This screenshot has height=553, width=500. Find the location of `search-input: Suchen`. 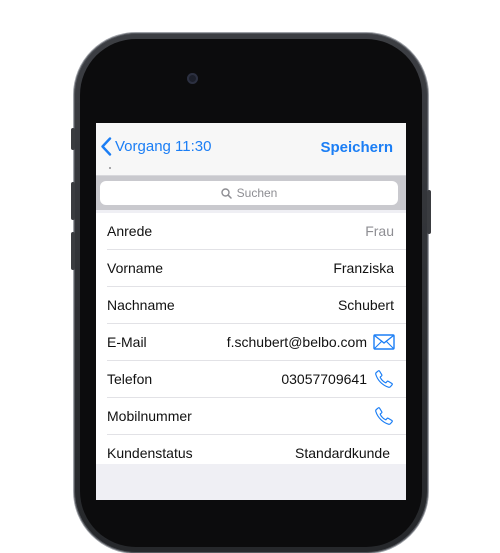

search-input: Suchen is located at coordinates (249, 193).